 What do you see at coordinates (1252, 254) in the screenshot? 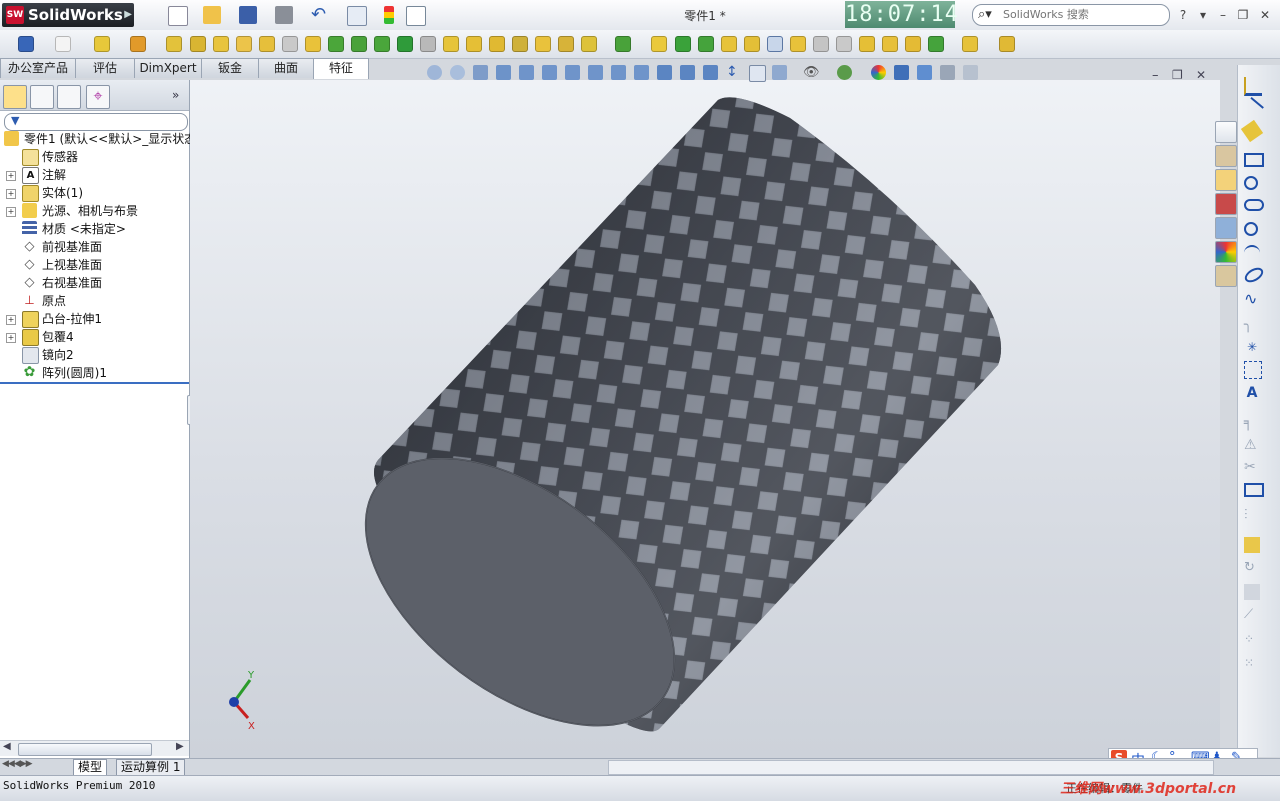
I see `arc-icon` at bounding box center [1252, 254].